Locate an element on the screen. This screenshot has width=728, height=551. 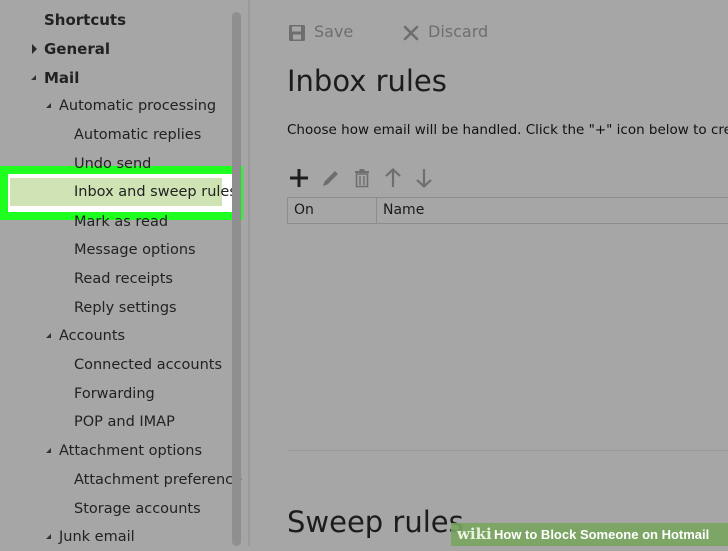
sidebar-item-message-options: Message options is located at coordinates (135, 250).